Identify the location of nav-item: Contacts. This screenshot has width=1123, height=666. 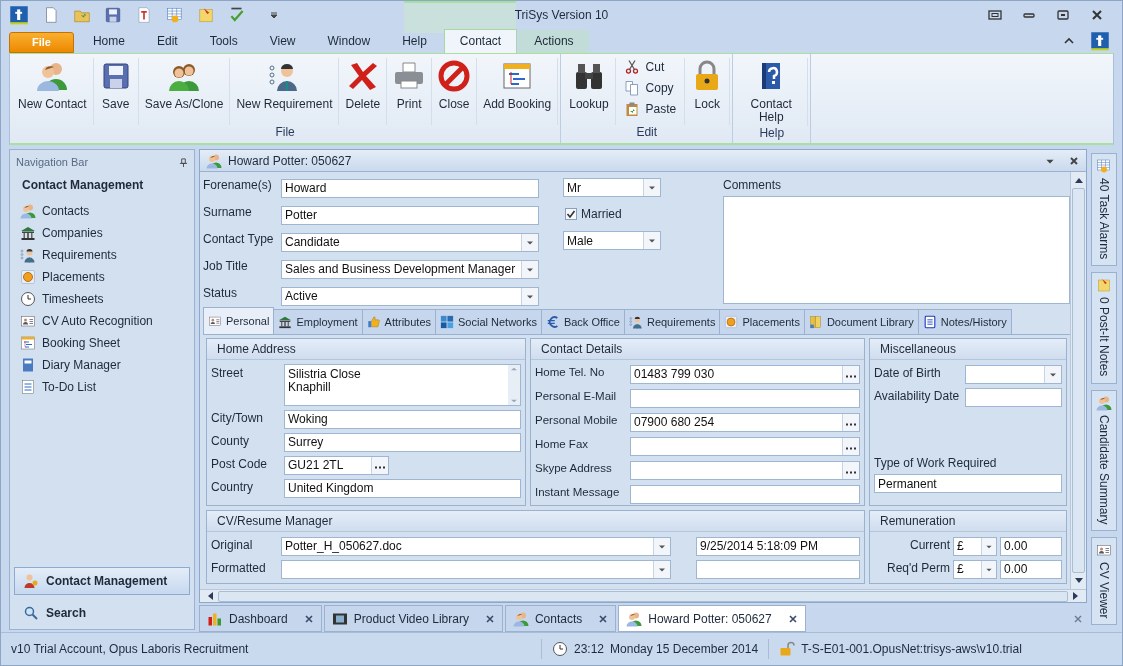
(102, 211).